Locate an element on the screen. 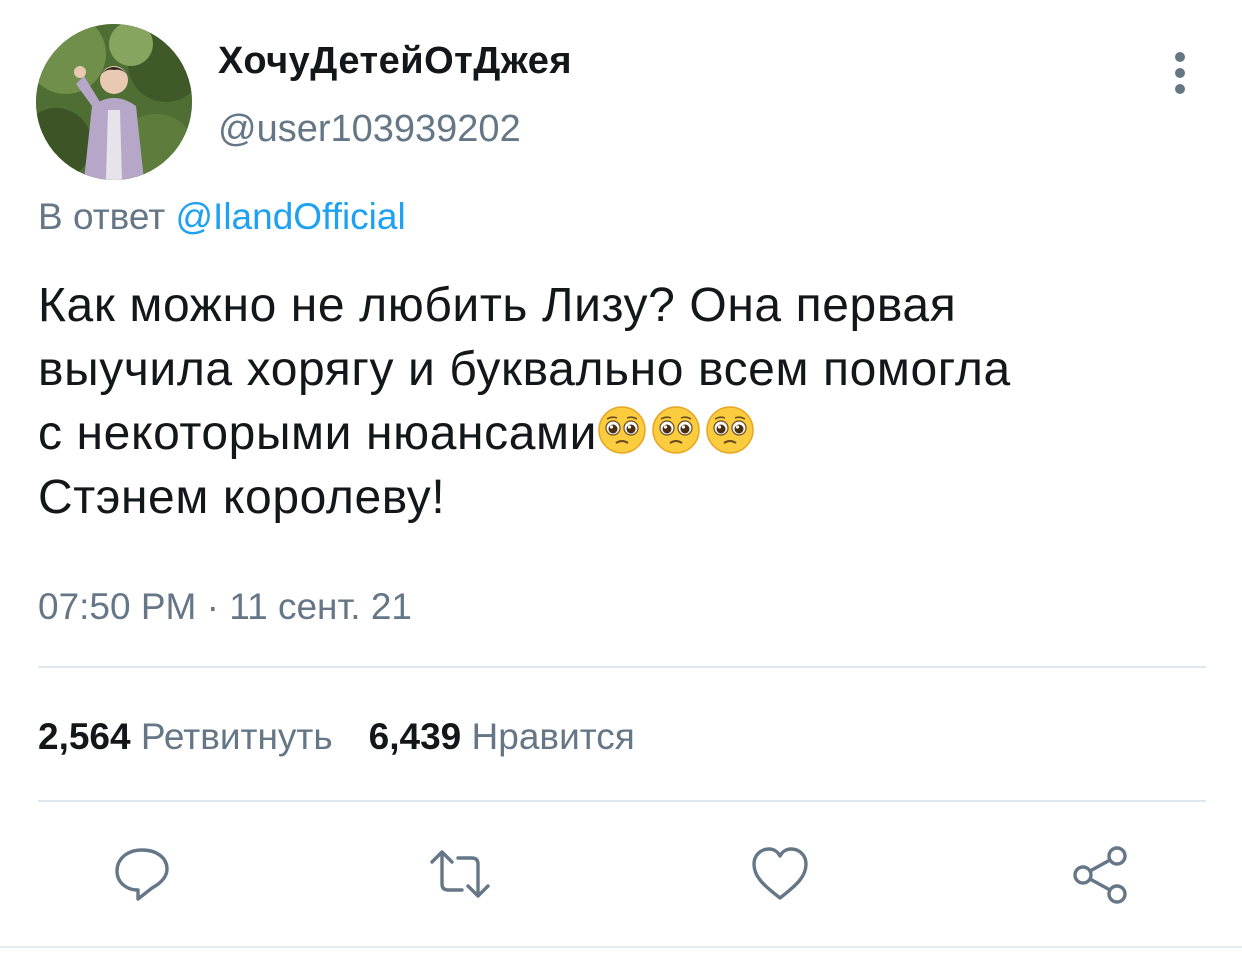 The image size is (1242, 966). share-icon is located at coordinates (1100, 875).